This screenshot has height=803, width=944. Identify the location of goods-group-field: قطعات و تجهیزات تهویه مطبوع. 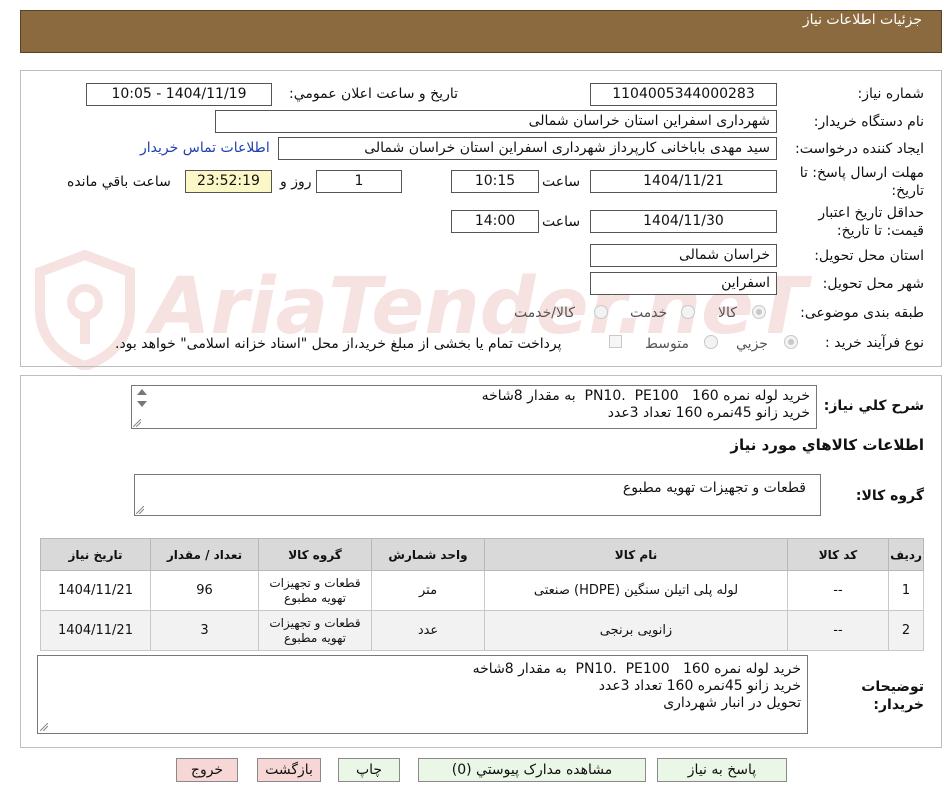
(477, 495).